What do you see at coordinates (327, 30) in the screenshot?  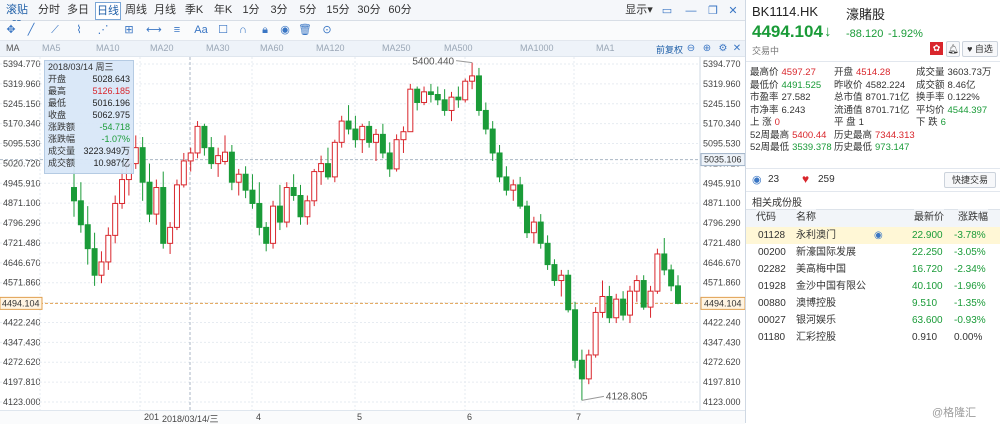 I see `toggle-icon: ⊙` at bounding box center [327, 30].